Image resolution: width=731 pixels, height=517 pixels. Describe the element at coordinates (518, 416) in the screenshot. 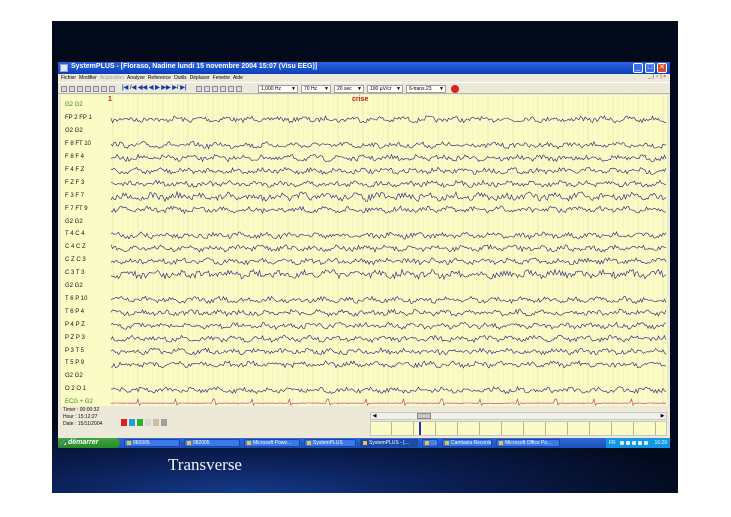

I see `time-scrollbar: ◀ ▶` at that location.